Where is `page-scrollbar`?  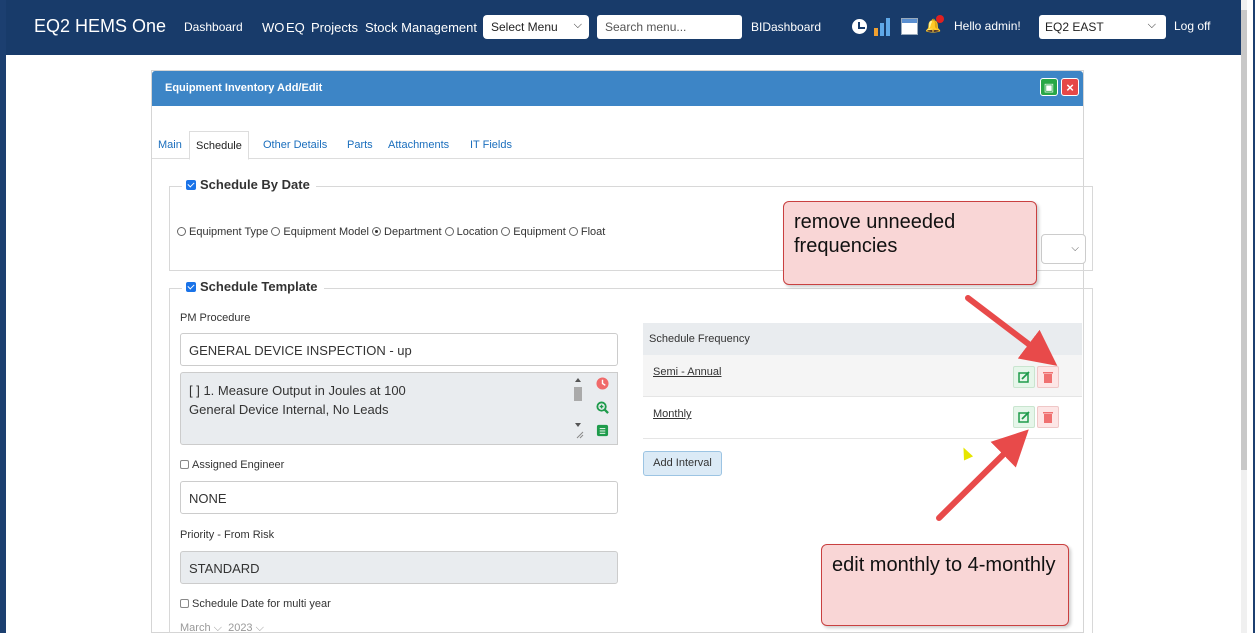
page-scrollbar is located at coordinates (1244, 316).